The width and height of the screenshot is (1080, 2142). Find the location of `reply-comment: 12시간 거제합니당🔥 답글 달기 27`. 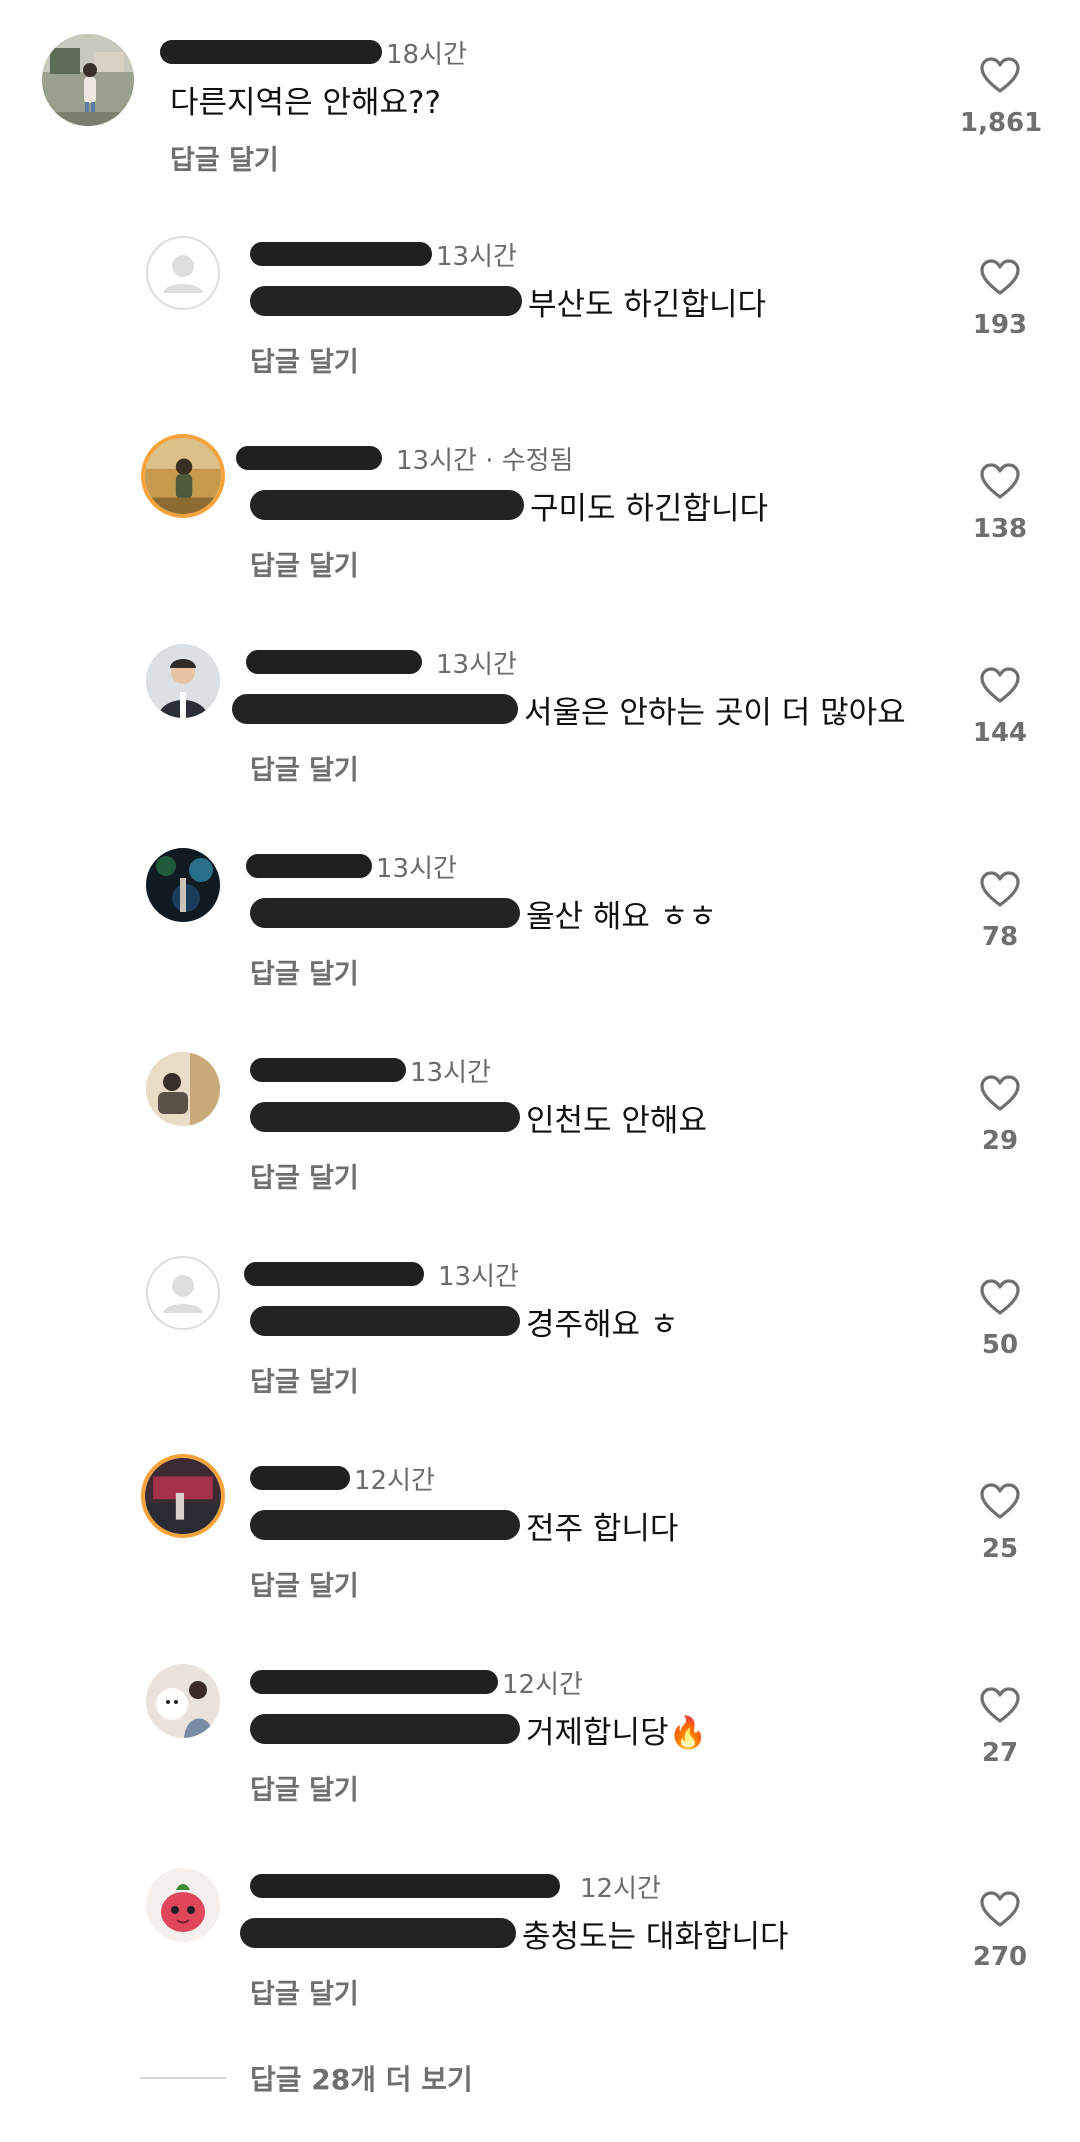

reply-comment: 12시간 거제합니당🔥 답글 달기 27 is located at coordinates (540, 1764).